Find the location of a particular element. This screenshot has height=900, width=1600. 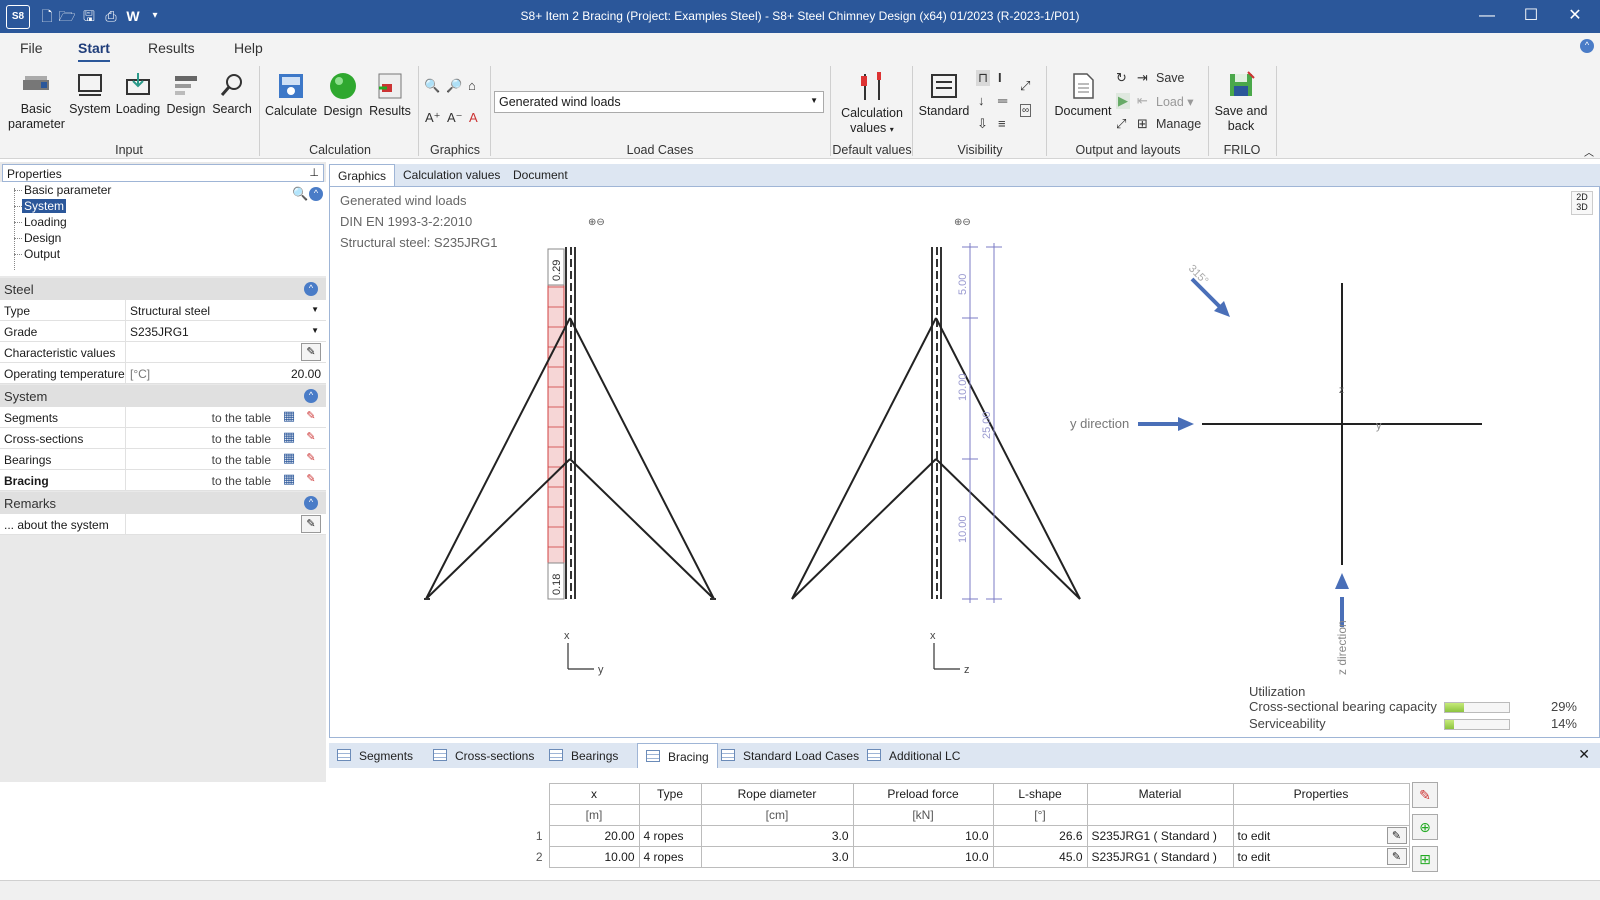

tab-bearings: Bearings is located at coordinates (583, 755).